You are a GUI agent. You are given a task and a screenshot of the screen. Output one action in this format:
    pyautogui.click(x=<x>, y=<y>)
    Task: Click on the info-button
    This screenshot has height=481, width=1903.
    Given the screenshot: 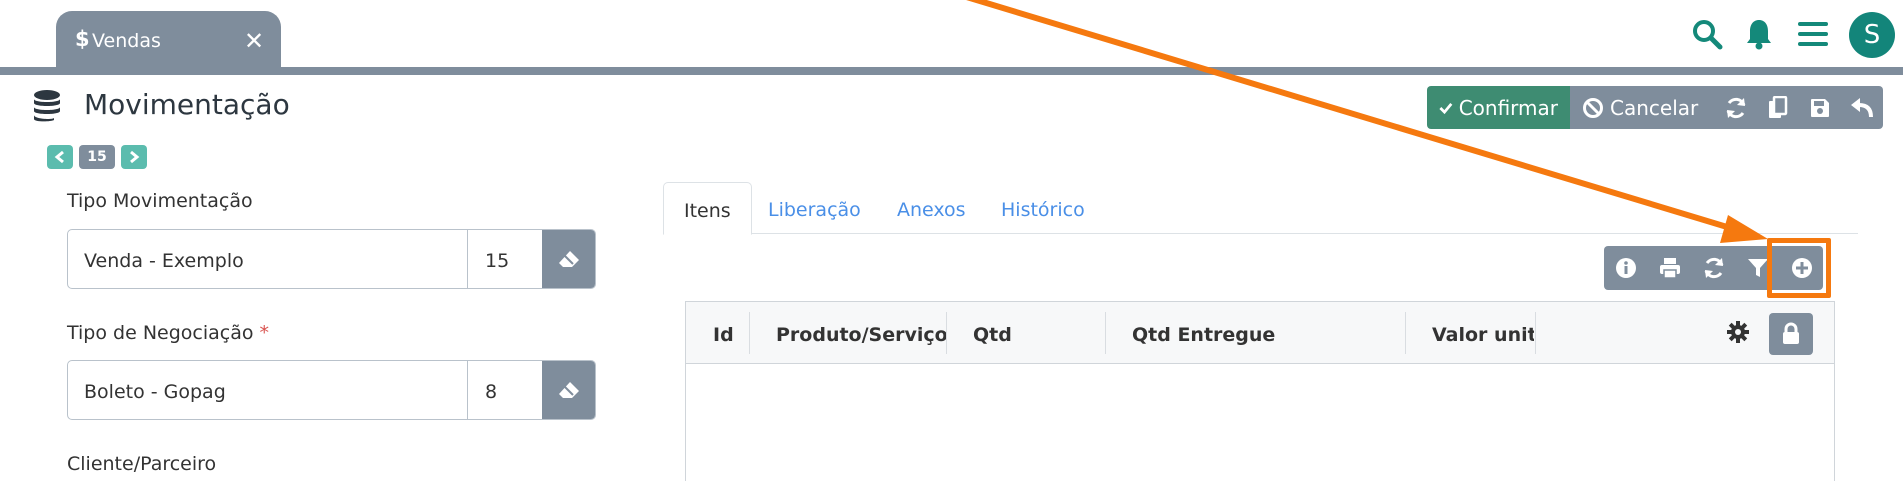 What is the action you would take?
    pyautogui.click(x=1626, y=268)
    